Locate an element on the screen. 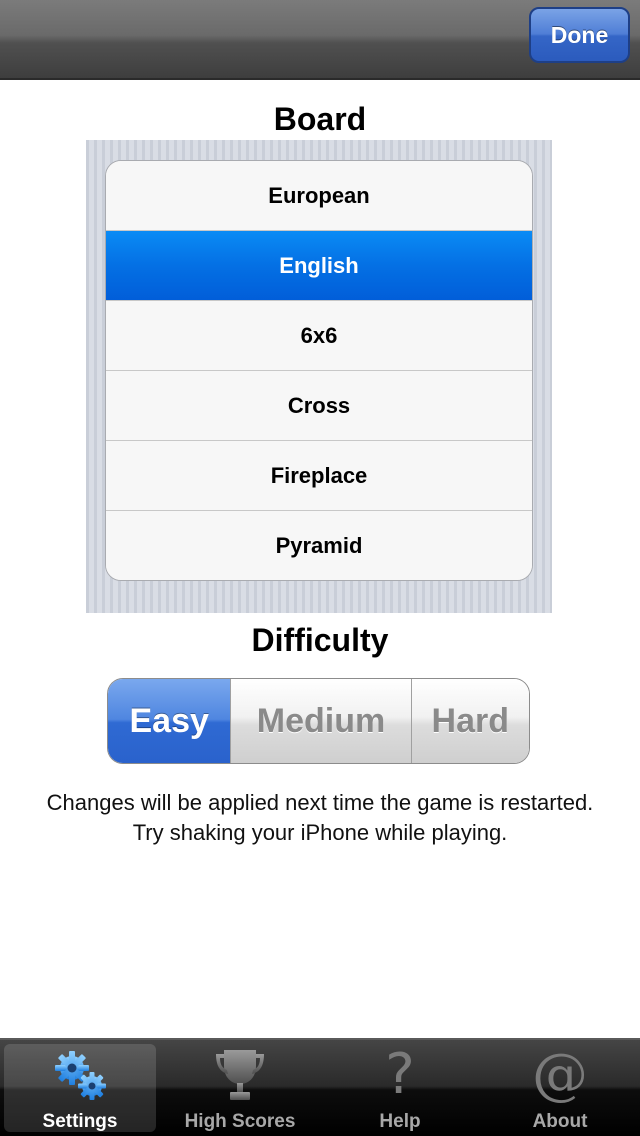 This screenshot has height=1136, width=640. board-option-european: European is located at coordinates (319, 196).